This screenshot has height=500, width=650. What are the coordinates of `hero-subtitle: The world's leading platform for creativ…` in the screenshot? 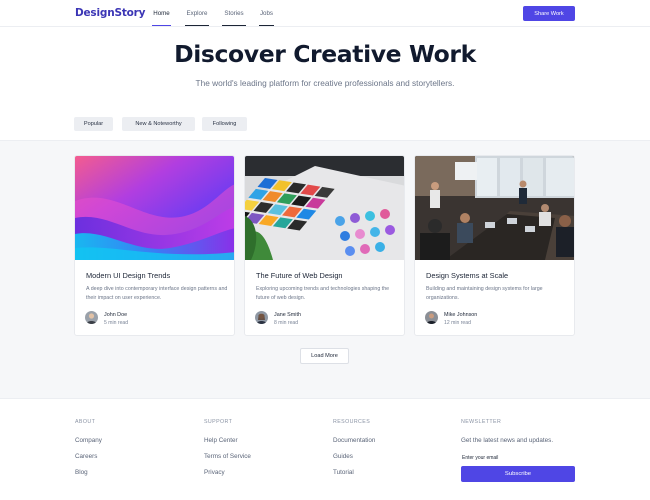 It's located at (325, 83).